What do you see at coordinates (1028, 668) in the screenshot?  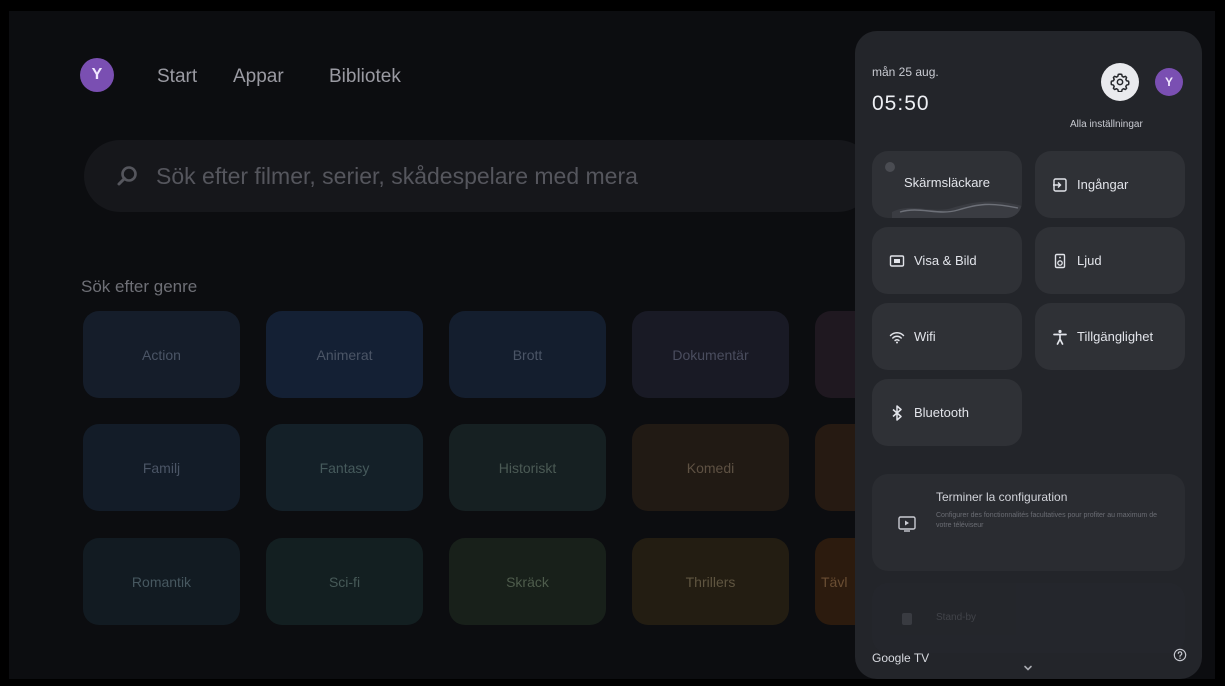 I see `chevron-down-icon` at bounding box center [1028, 668].